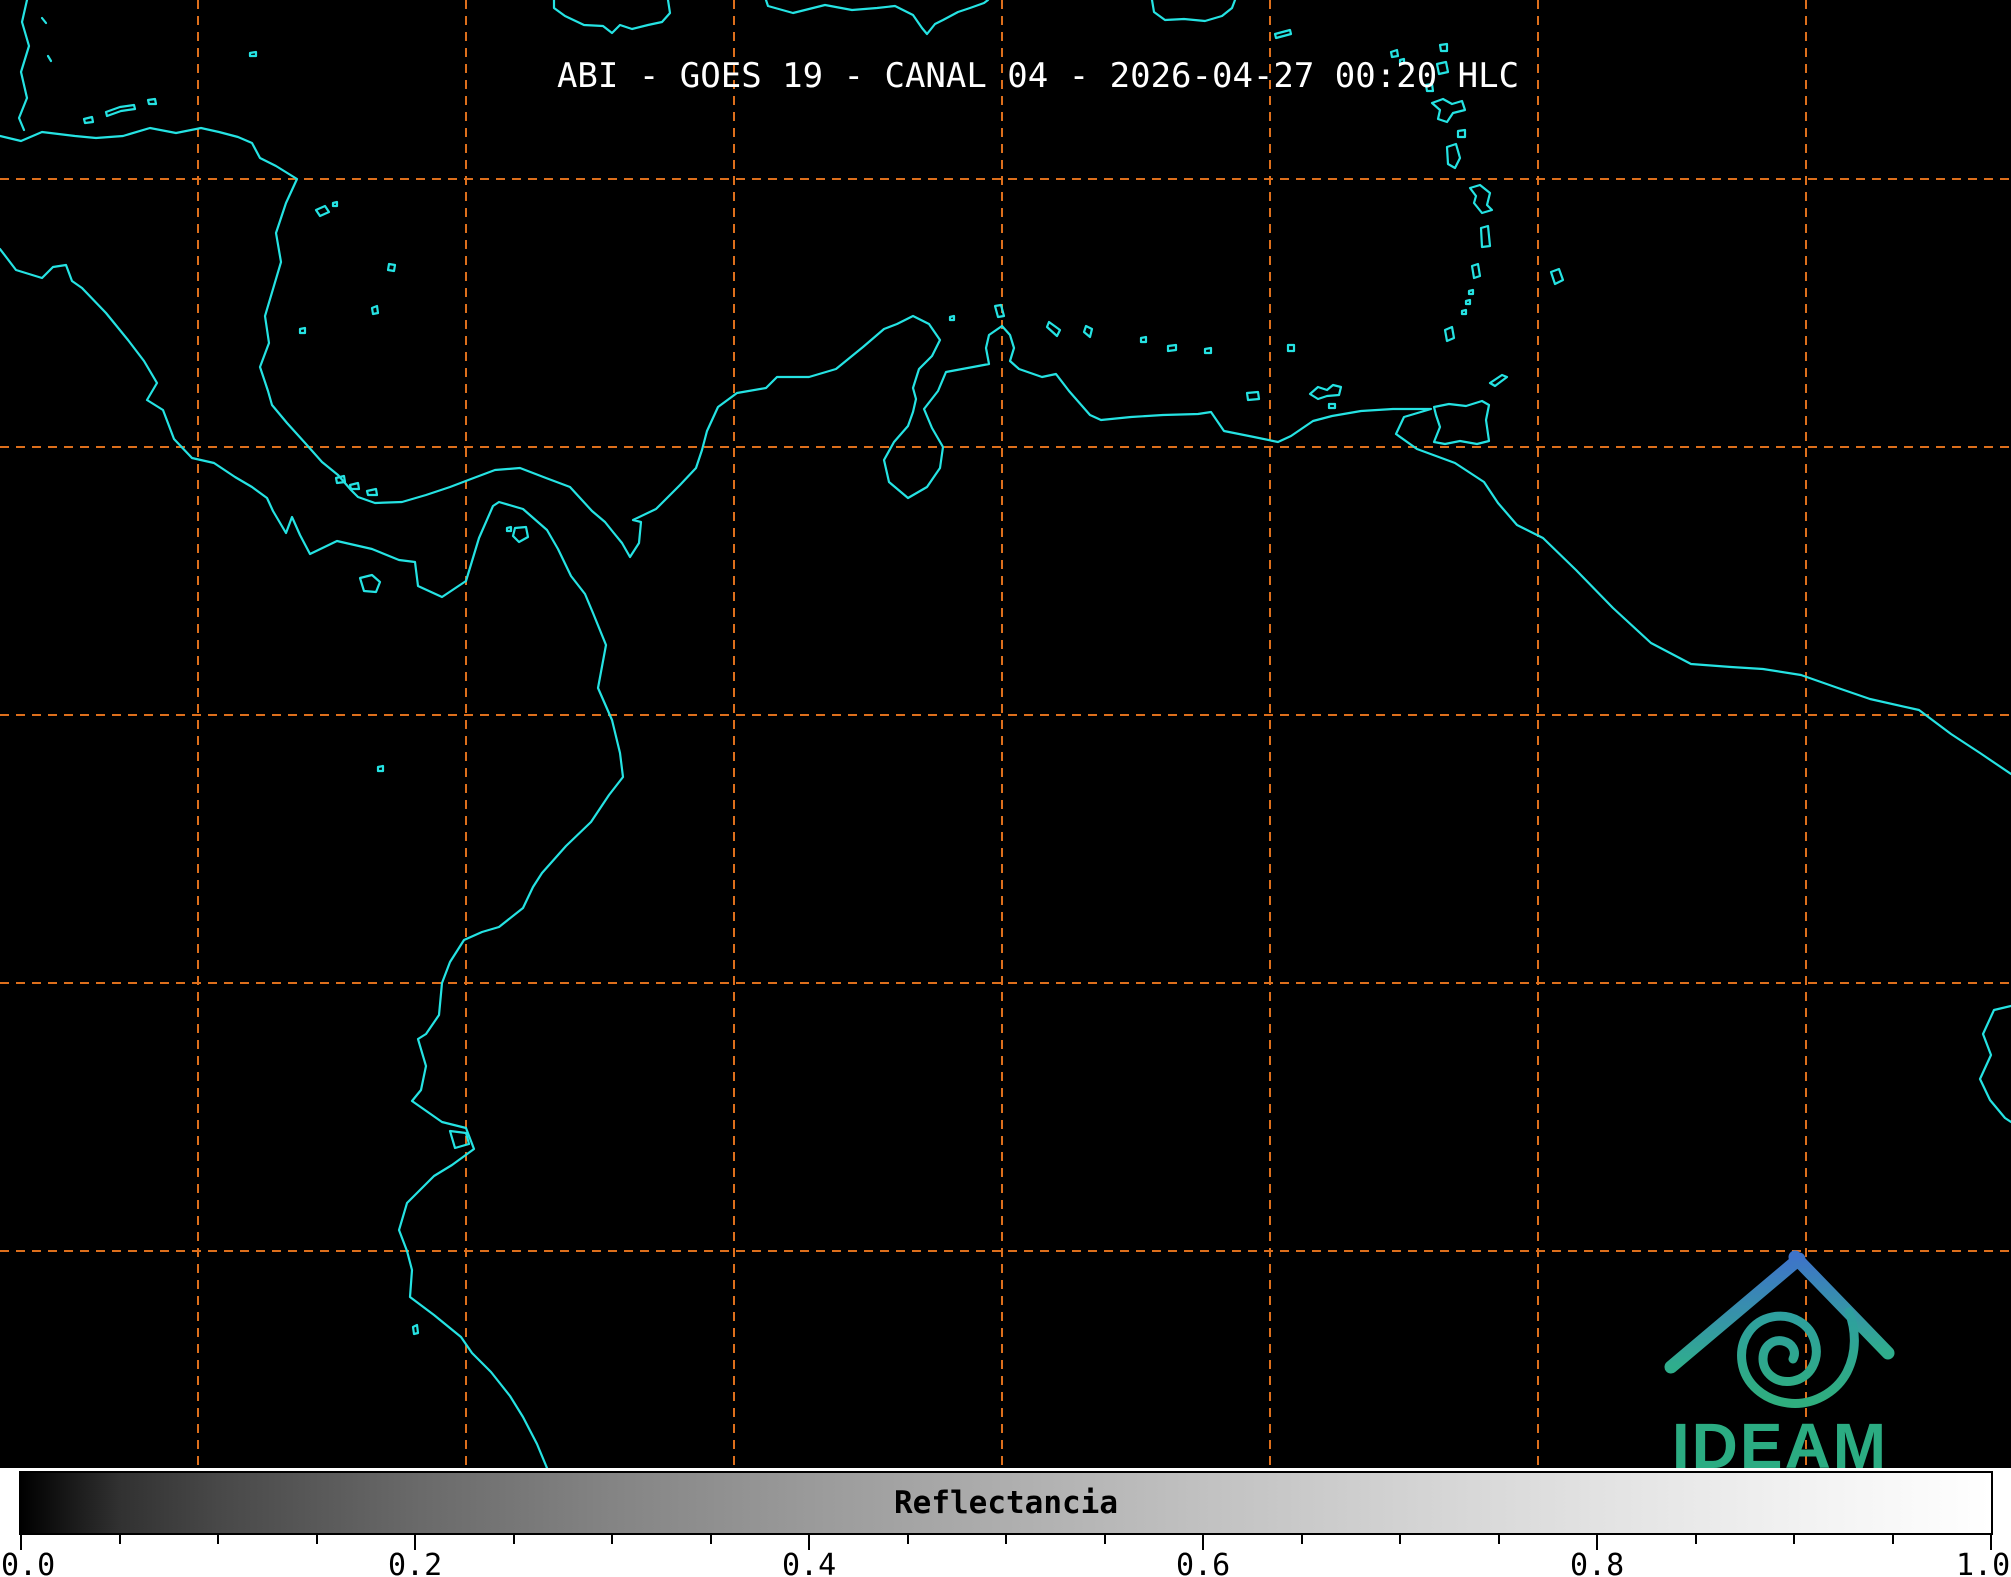  Describe the element at coordinates (1798, 1357) in the screenshot. I see `logo-hurricane-swirl-icon` at that location.